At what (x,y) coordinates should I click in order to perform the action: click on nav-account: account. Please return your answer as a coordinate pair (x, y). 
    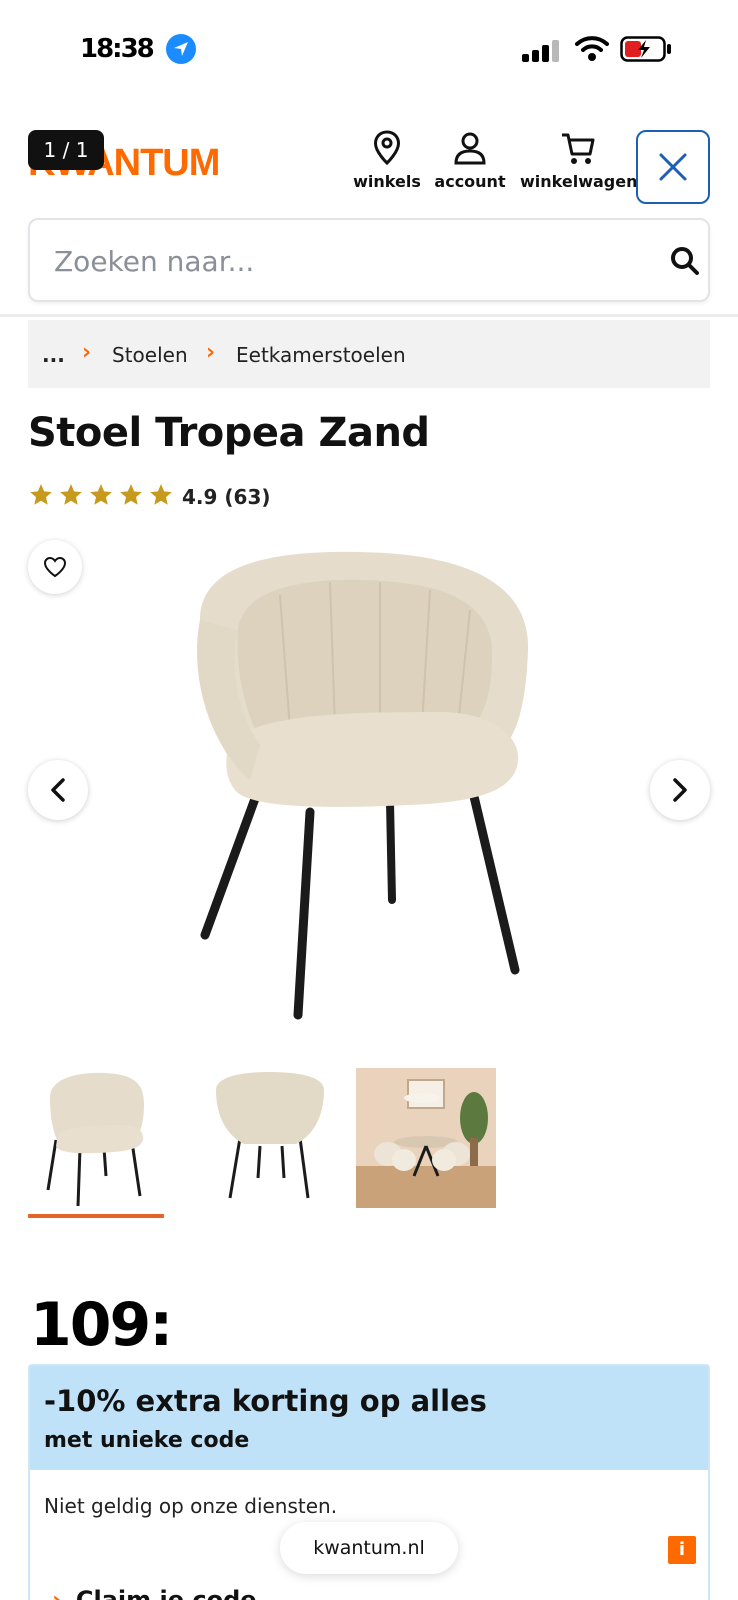
    Looking at the image, I should click on (470, 160).